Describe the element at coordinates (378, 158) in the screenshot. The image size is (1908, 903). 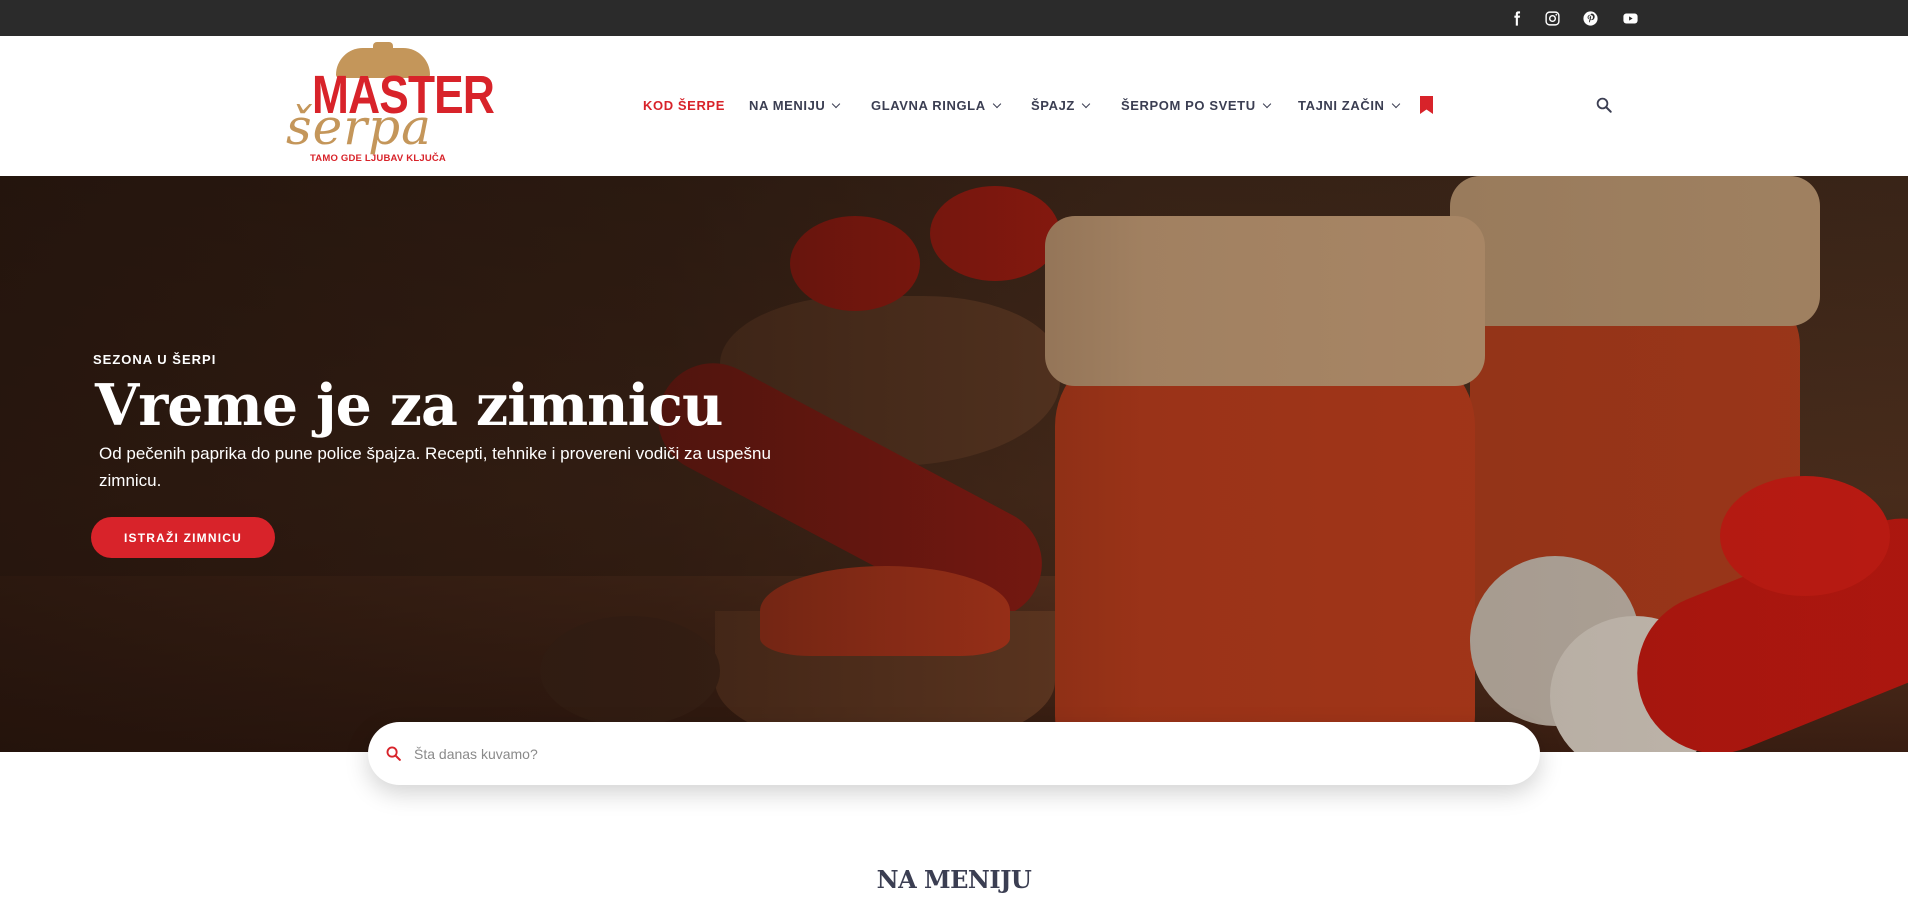
I see `logo-tagline: TAMO GDE LJUBAV KLJUČA` at that location.